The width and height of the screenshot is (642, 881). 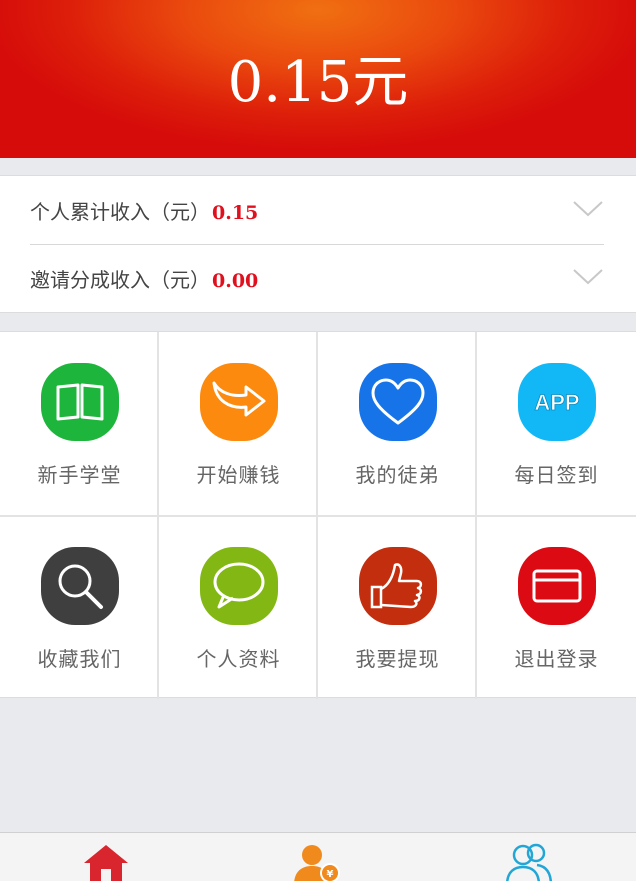 What do you see at coordinates (397, 659) in the screenshot?
I see `menu-item-label: 我要提现` at bounding box center [397, 659].